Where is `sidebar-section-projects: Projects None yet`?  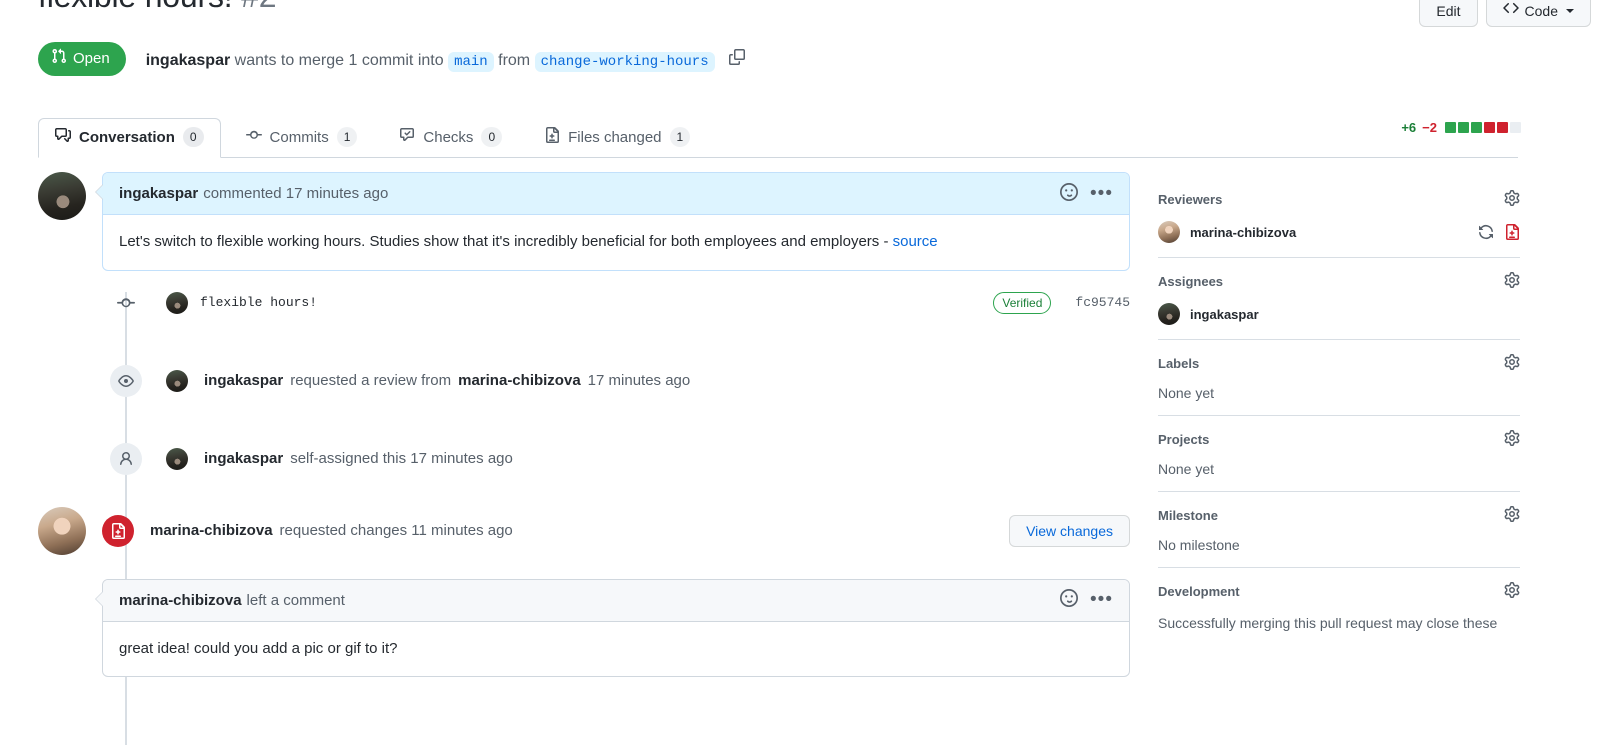
sidebar-section-projects: Projects None yet is located at coordinates (1339, 461).